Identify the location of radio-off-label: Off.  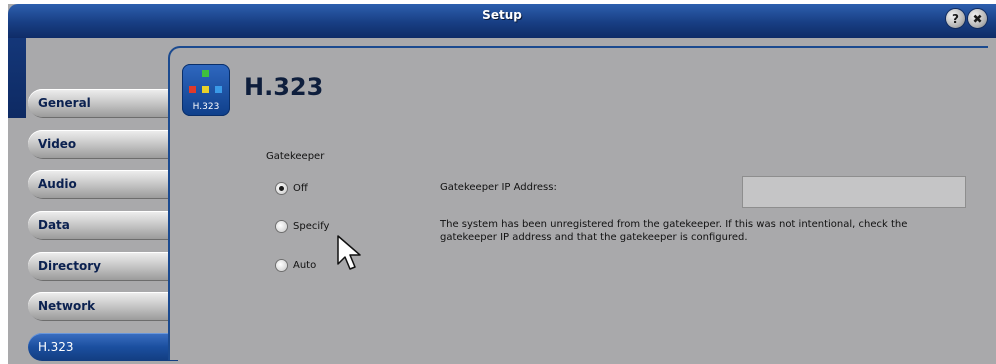
(300, 188).